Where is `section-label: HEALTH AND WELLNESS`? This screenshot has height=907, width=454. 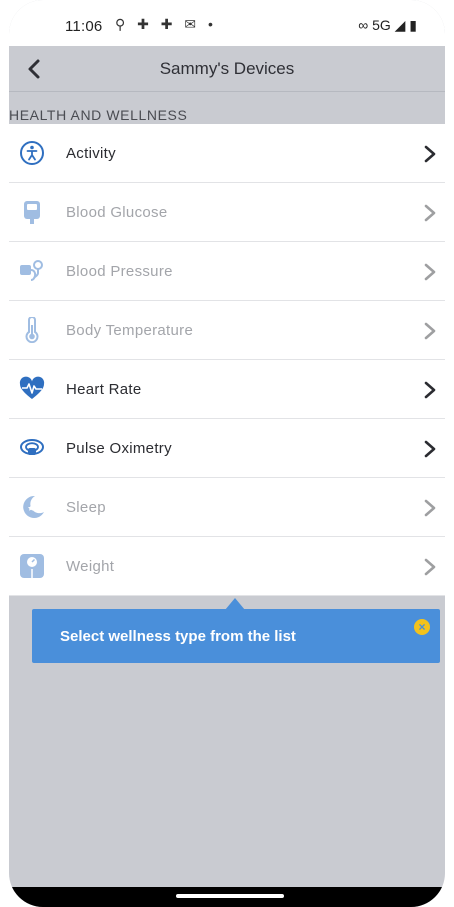 section-label: HEALTH AND WELLNESS is located at coordinates (98, 115).